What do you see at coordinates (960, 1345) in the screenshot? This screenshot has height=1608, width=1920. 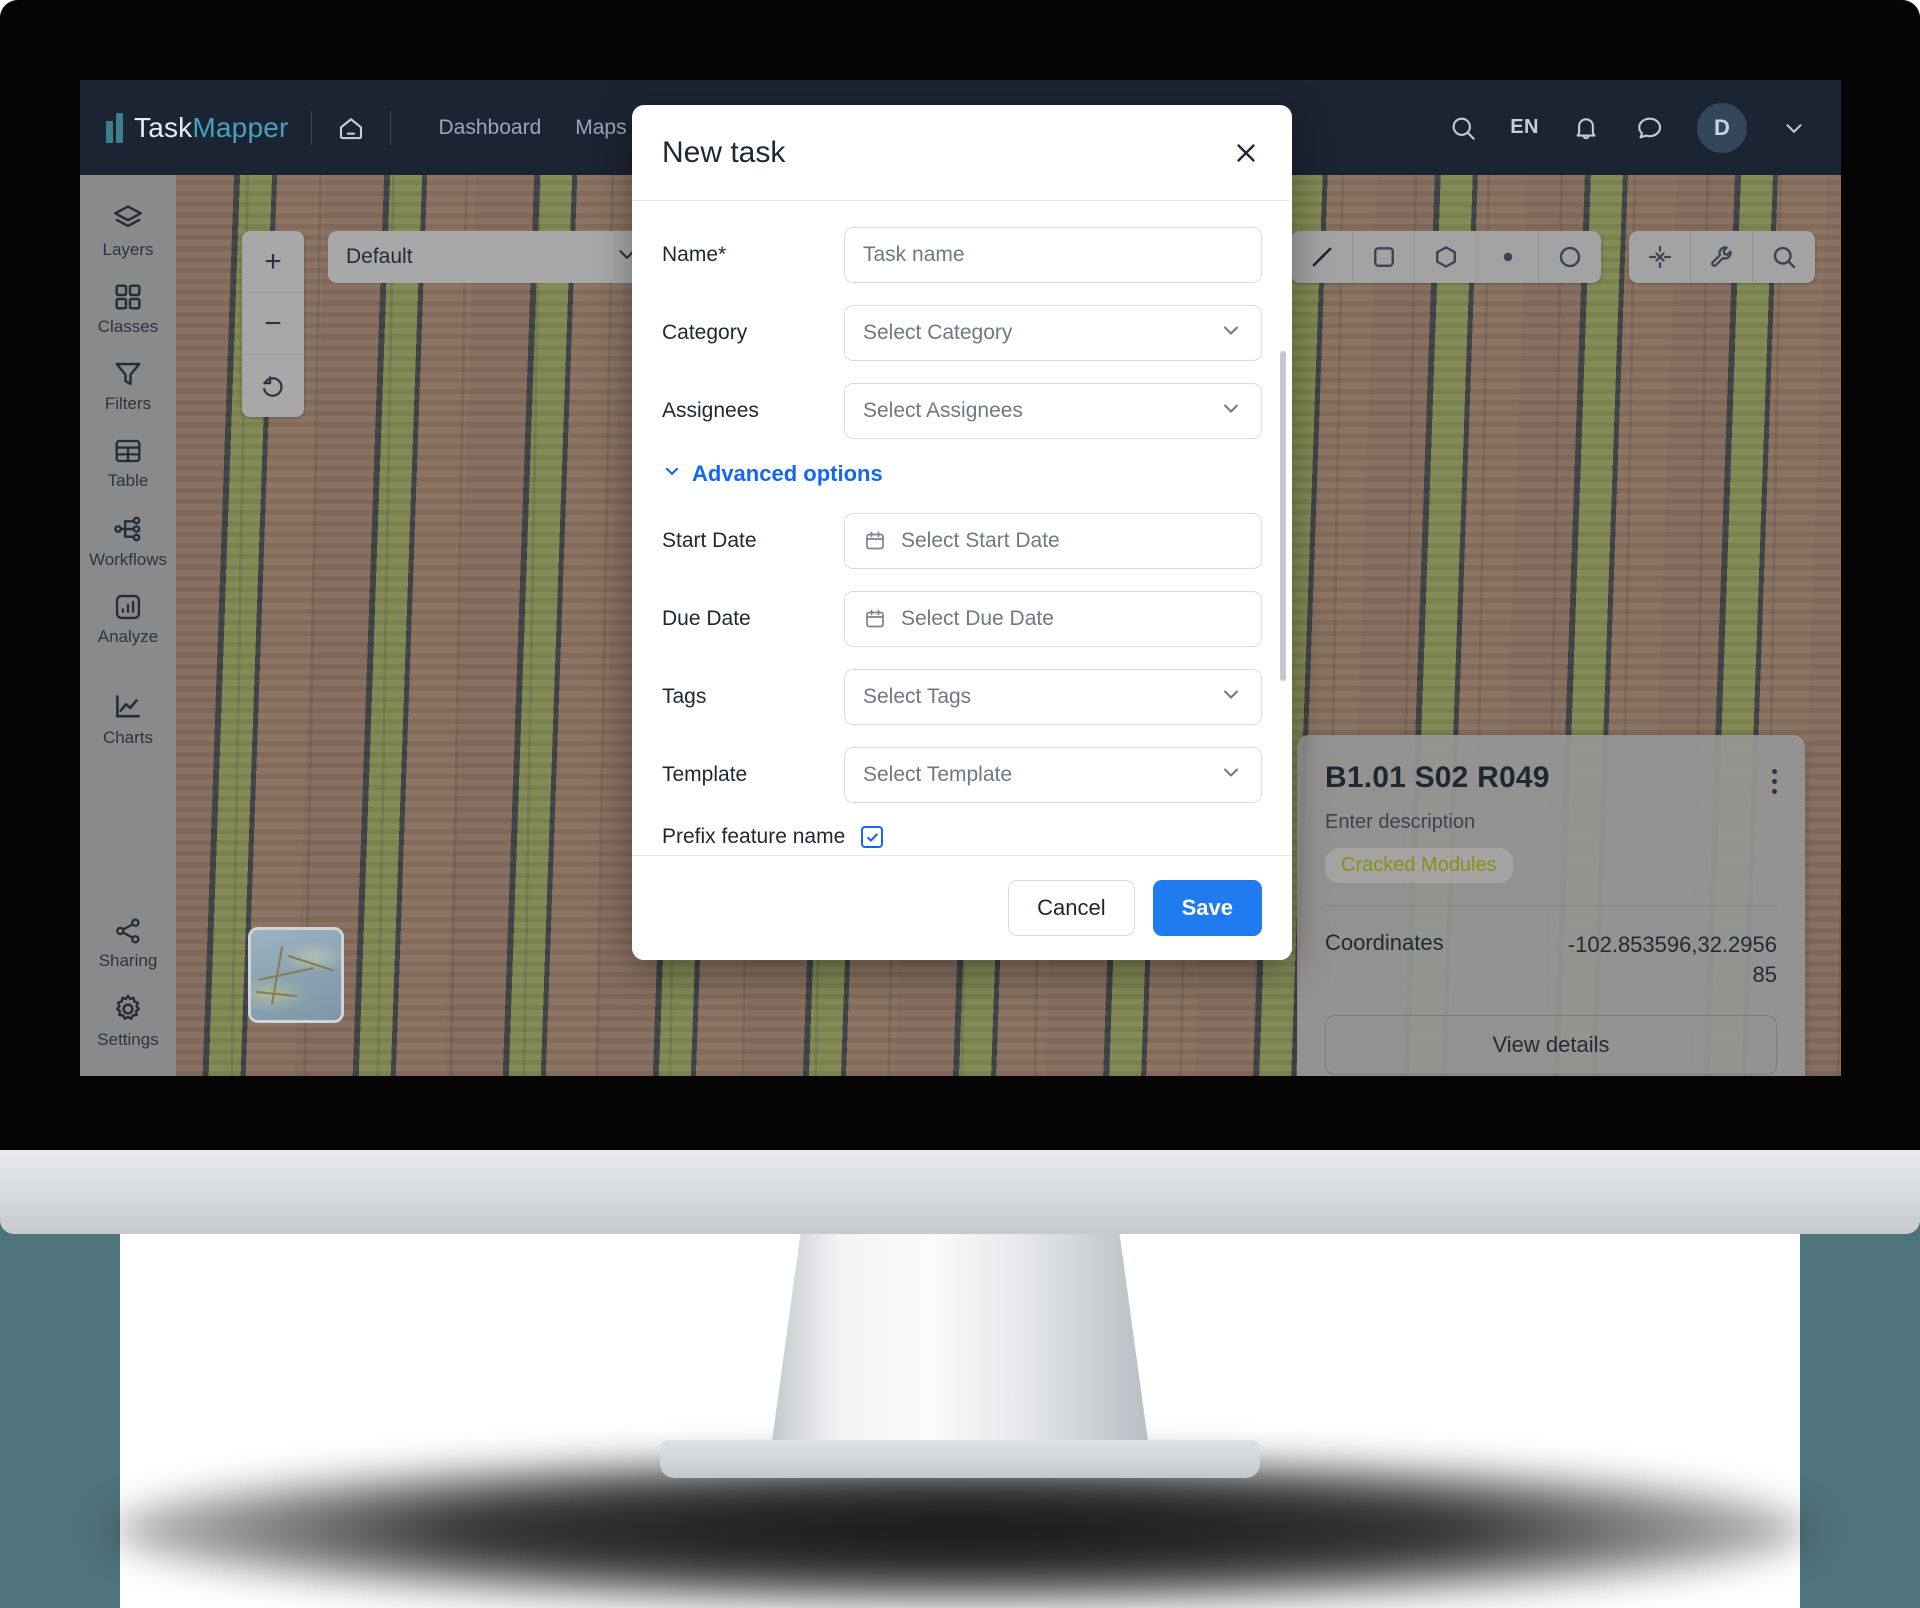 I see `monitor-stand-neck` at bounding box center [960, 1345].